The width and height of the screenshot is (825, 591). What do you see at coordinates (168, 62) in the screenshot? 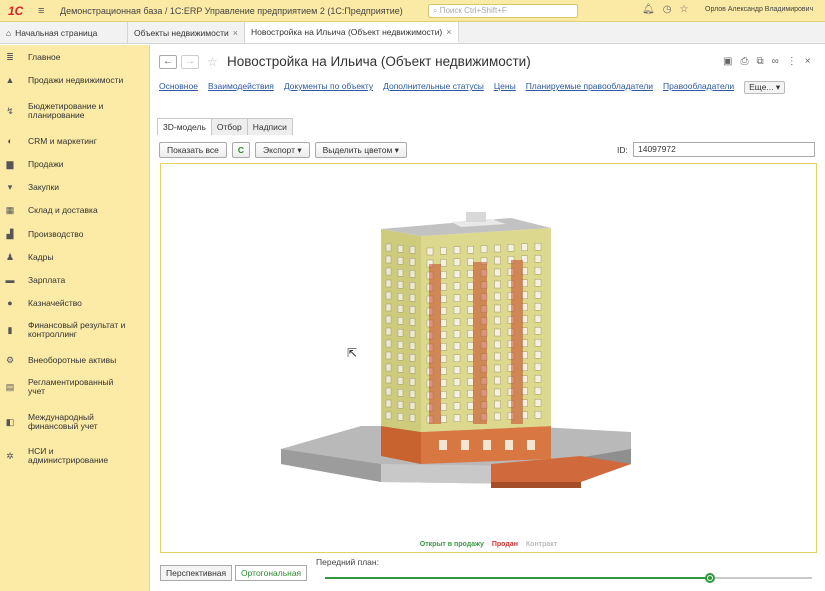
I see `back-button: ←` at bounding box center [168, 62].